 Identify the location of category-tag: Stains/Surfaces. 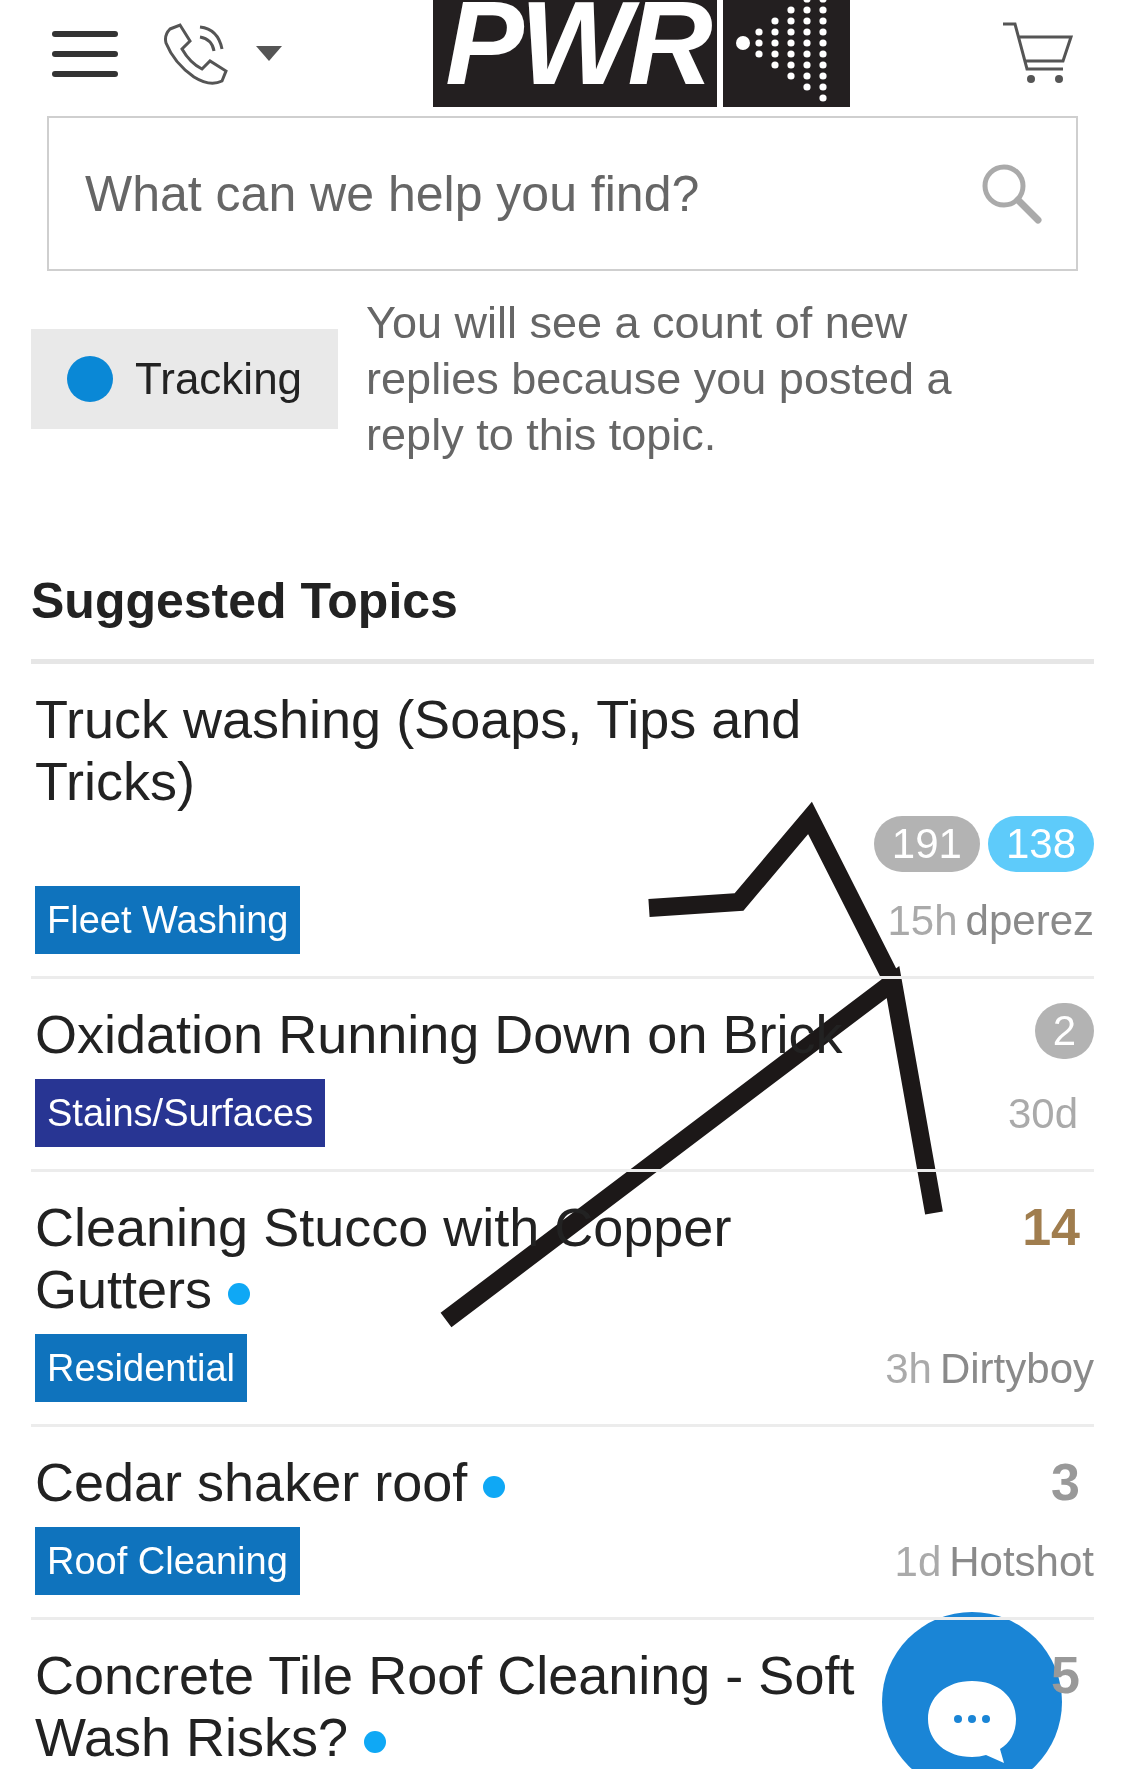
(180, 1113).